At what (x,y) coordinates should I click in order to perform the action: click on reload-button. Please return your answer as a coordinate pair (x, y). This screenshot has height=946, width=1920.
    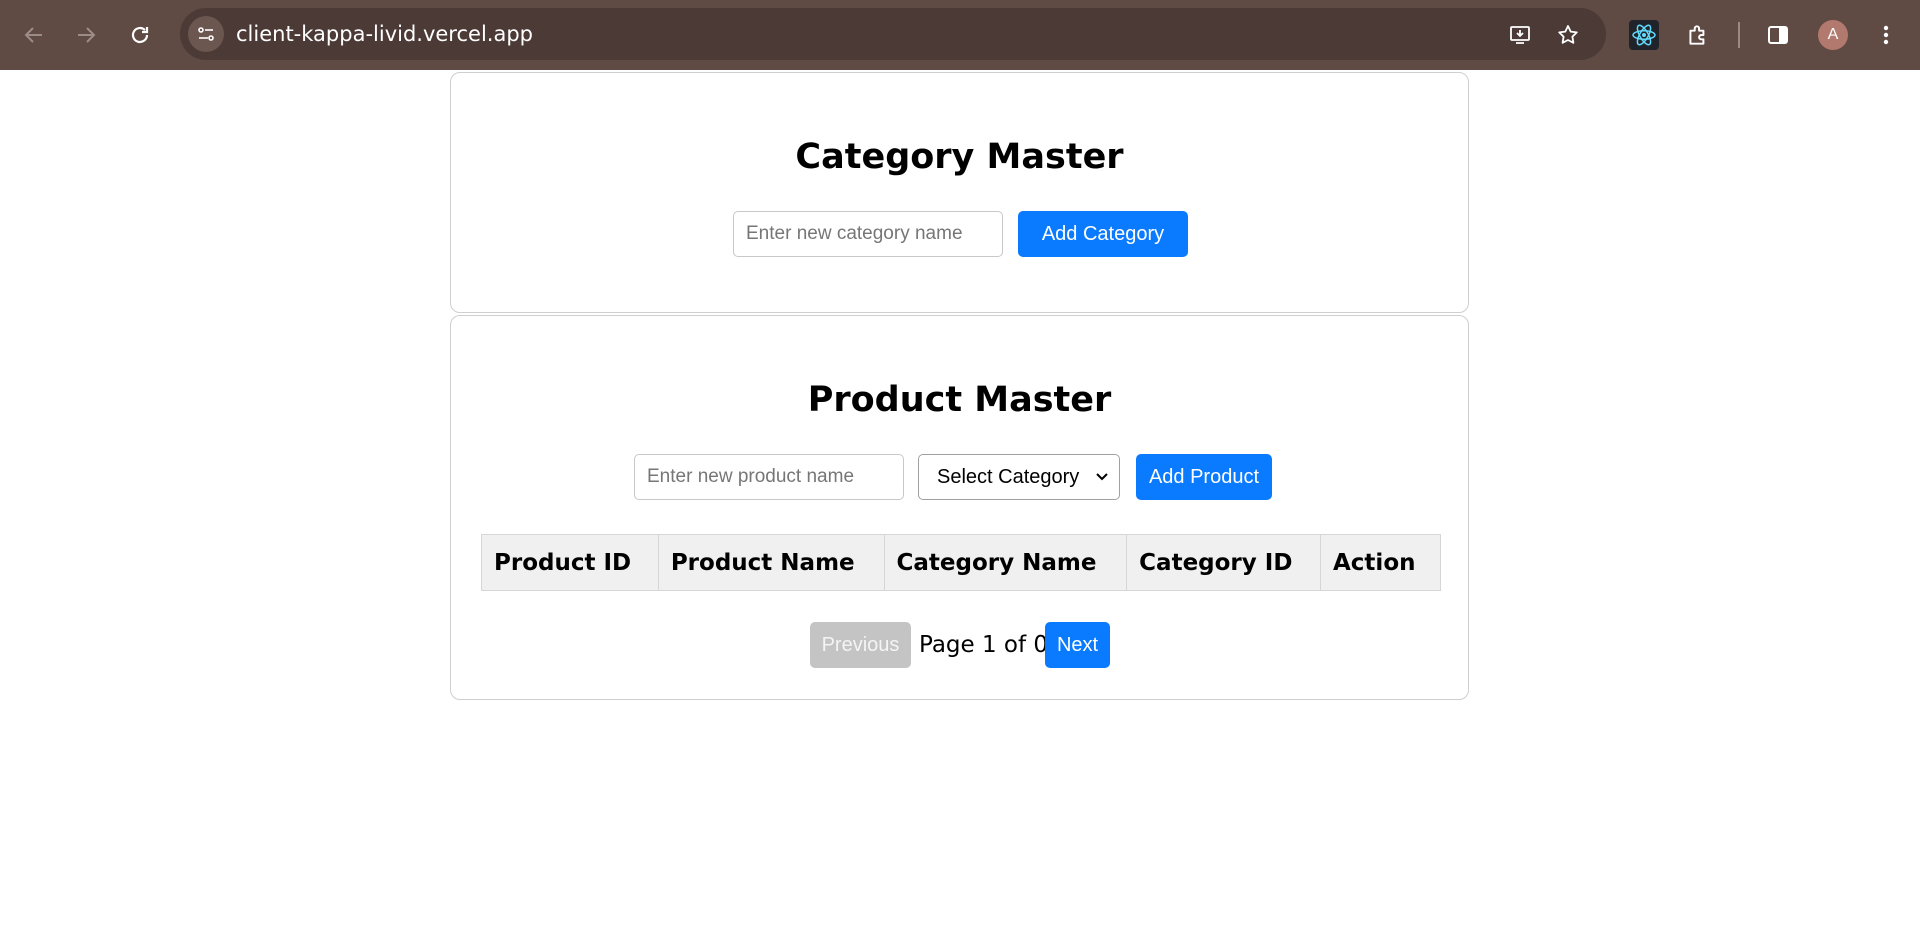
    Looking at the image, I should click on (140, 35).